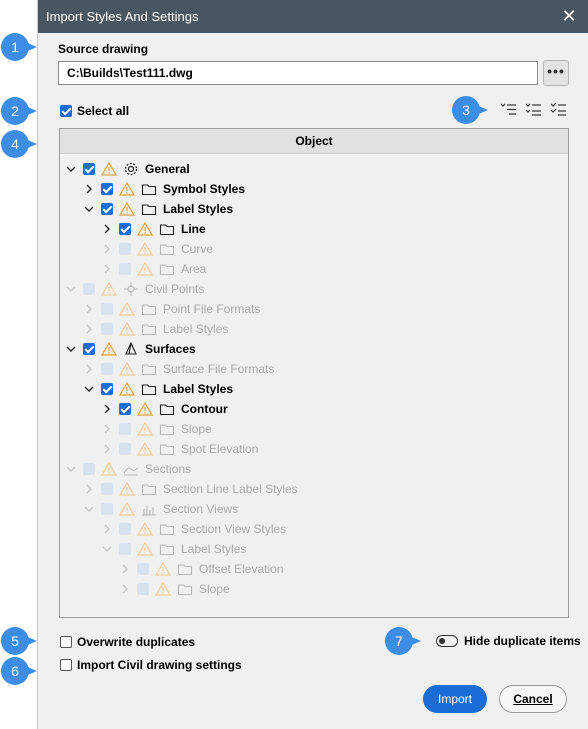 This screenshot has height=729, width=588. What do you see at coordinates (178, 369) in the screenshot?
I see `tree-row: Surface File Formats` at bounding box center [178, 369].